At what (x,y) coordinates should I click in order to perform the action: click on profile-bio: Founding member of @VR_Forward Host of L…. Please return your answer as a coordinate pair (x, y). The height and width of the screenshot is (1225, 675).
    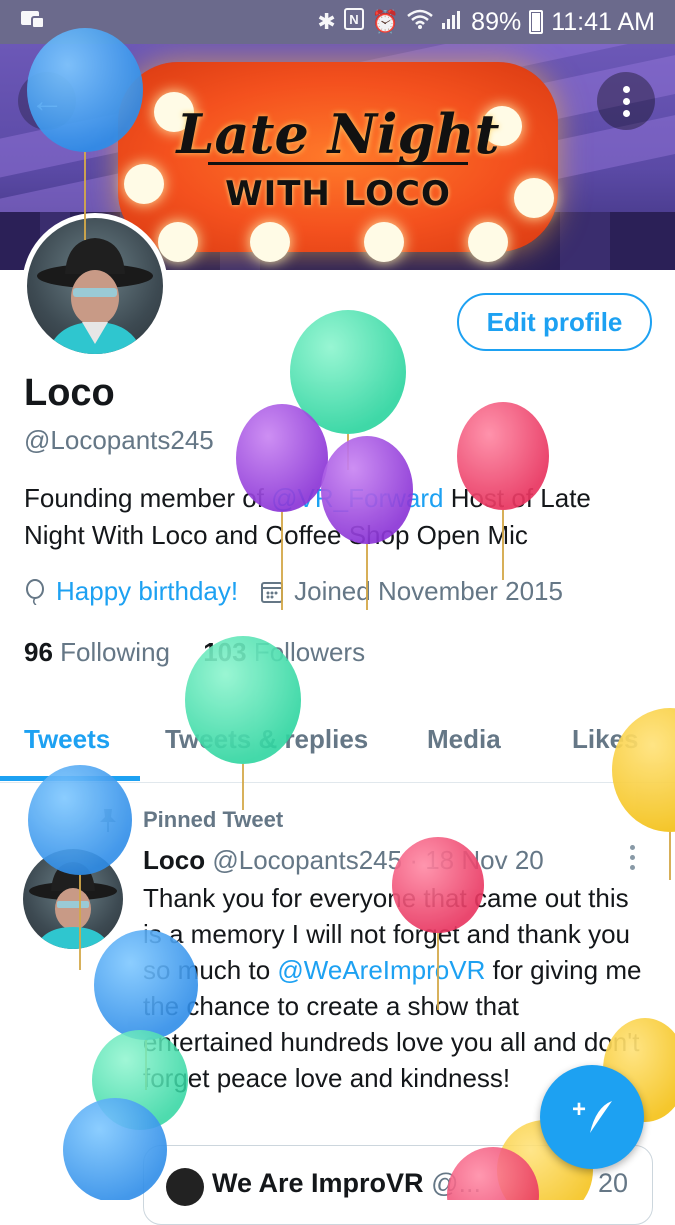
    Looking at the image, I should click on (339, 517).